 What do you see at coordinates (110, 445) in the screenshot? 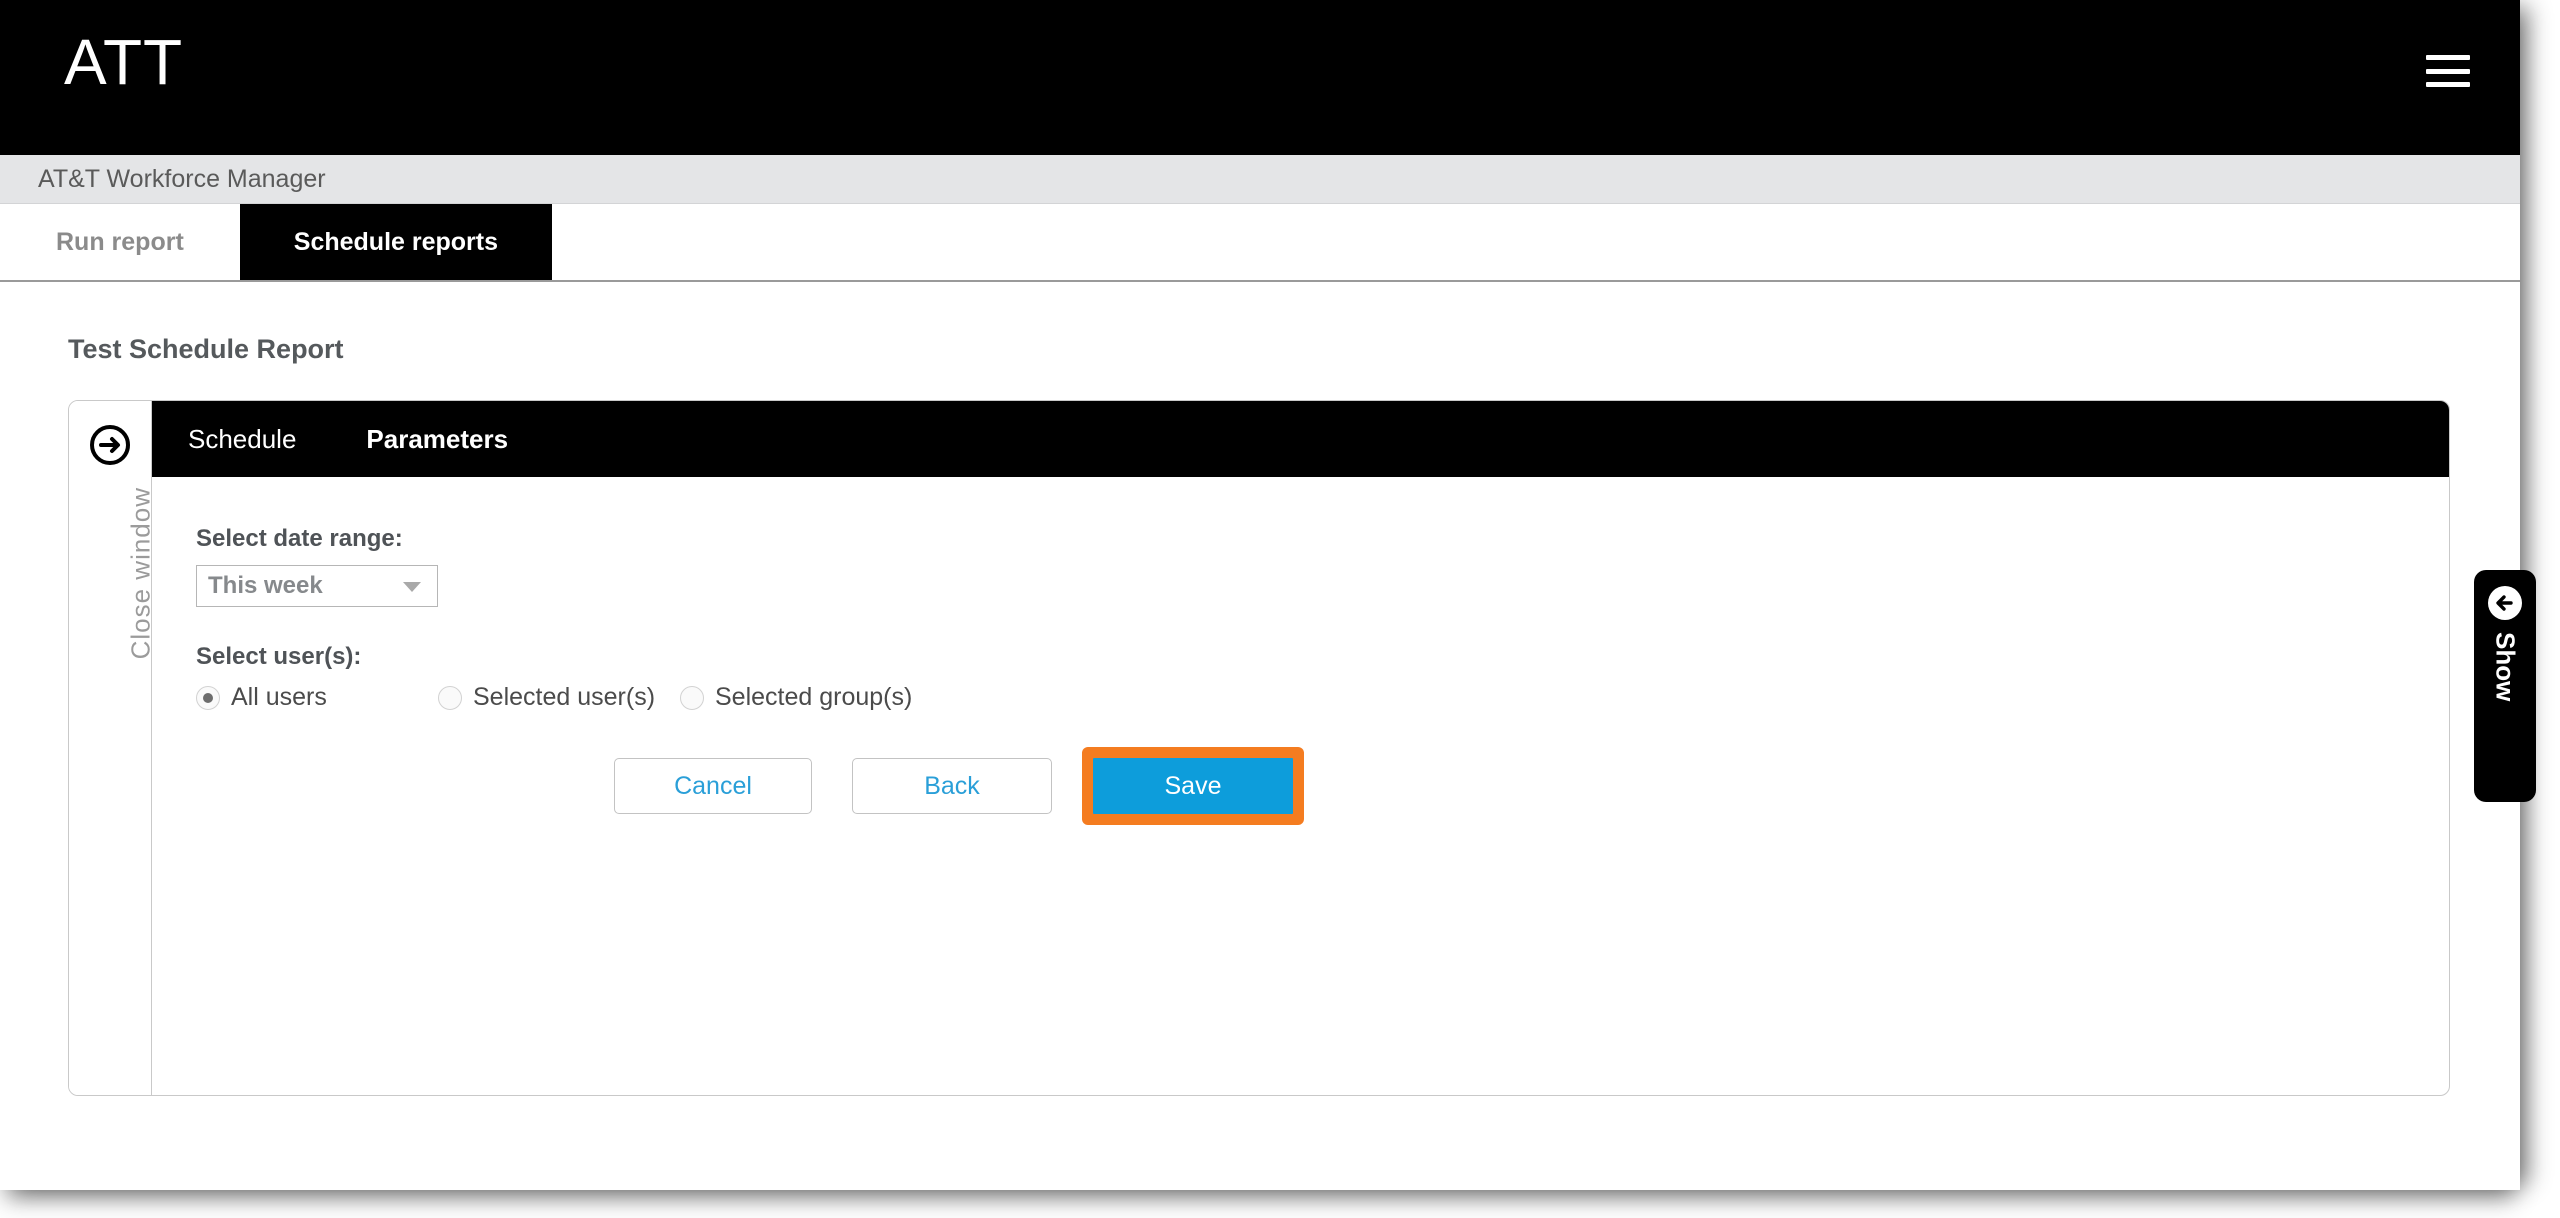
I see `arrow-right-circle-icon` at bounding box center [110, 445].